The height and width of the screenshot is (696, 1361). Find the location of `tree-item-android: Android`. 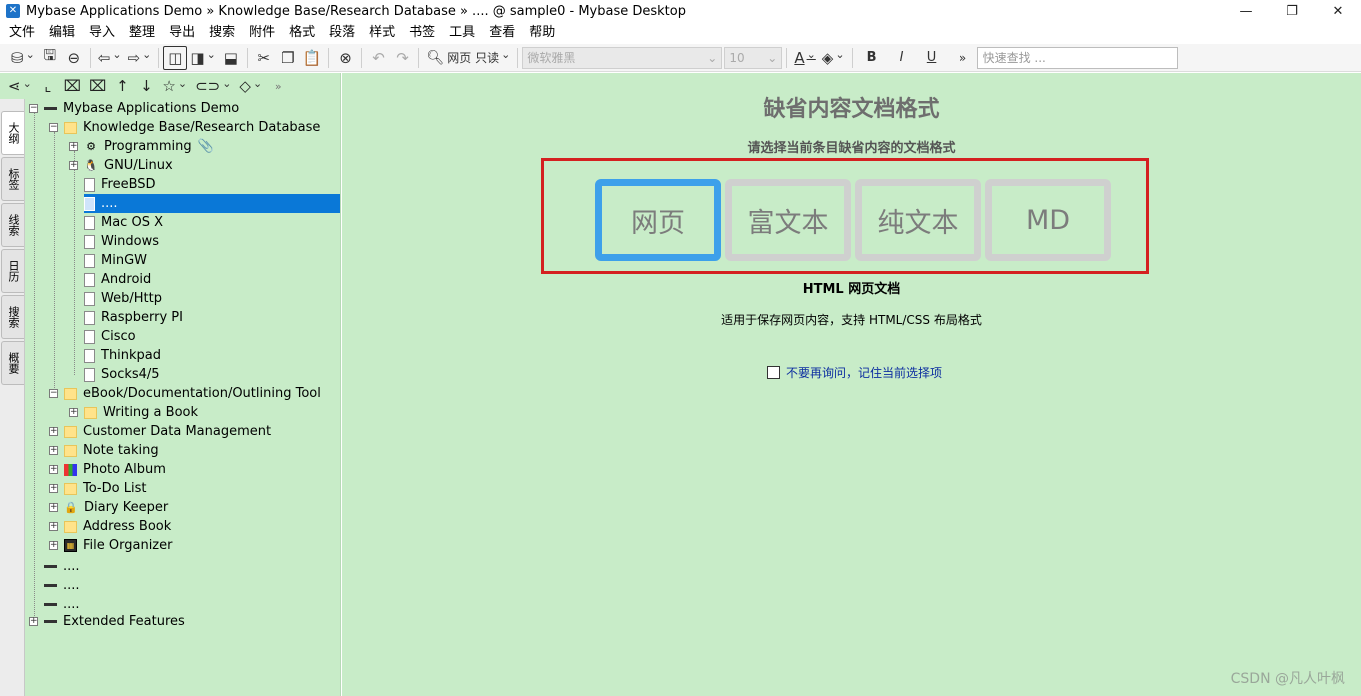

tree-item-android: Android is located at coordinates (117, 279).